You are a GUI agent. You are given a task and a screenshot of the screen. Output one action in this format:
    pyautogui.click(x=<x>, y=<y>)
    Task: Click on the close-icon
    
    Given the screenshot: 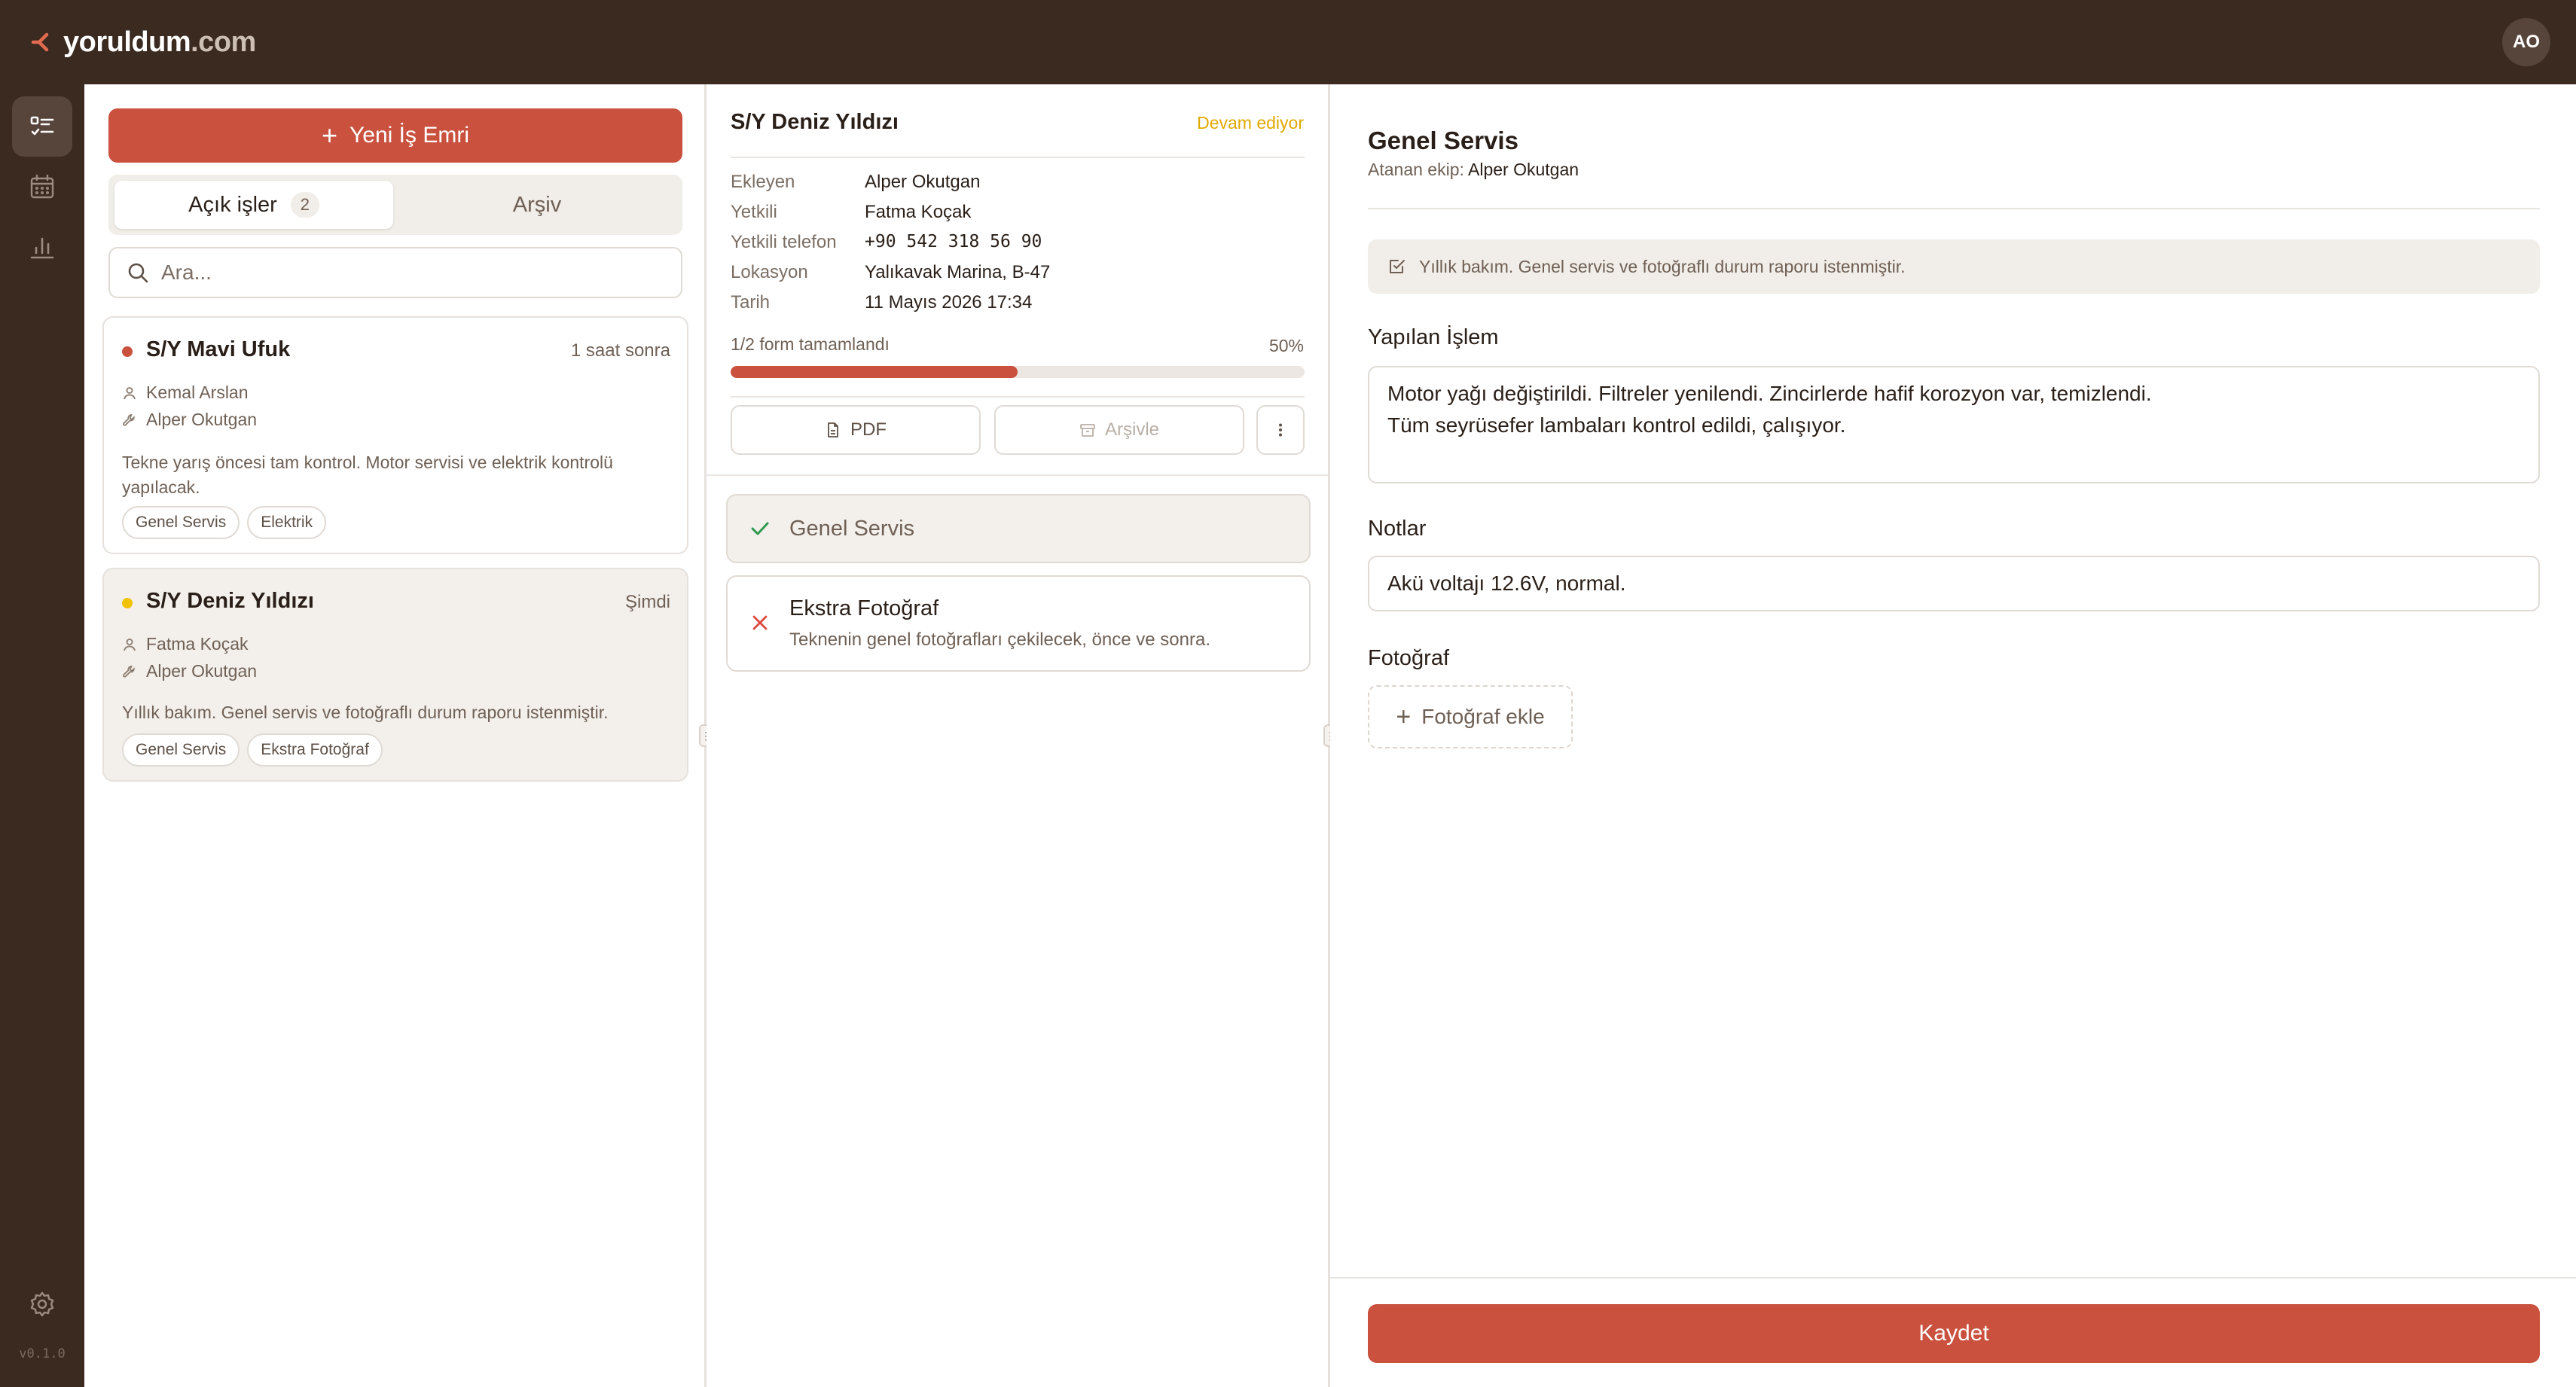 What is the action you would take?
    pyautogui.click(x=760, y=622)
    